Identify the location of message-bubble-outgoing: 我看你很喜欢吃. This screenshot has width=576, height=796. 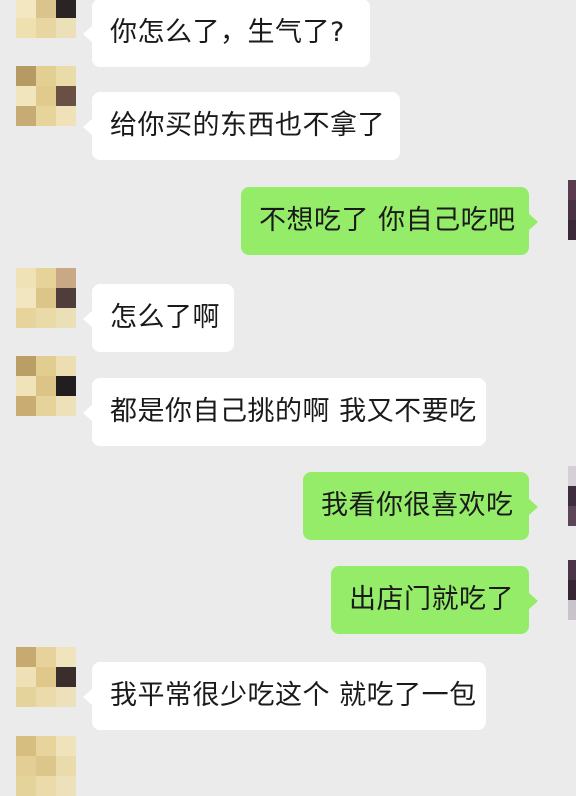
(420, 506).